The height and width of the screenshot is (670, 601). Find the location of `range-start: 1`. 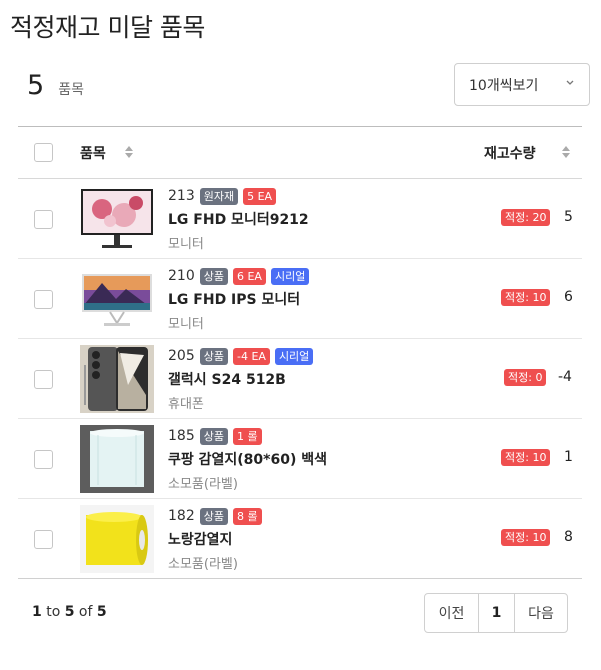

range-start: 1 is located at coordinates (37, 612).